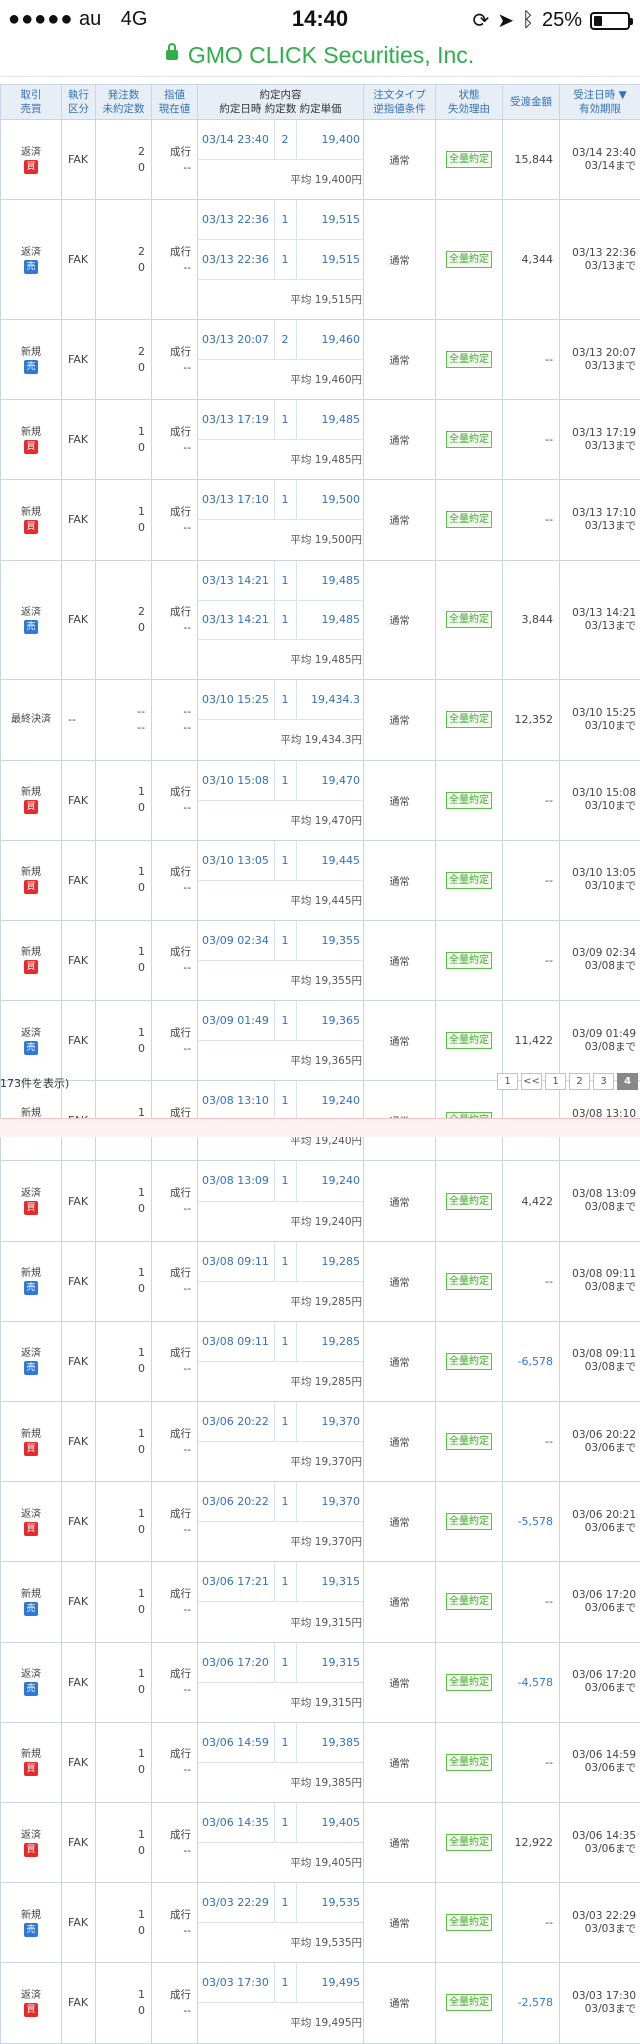 The height and width of the screenshot is (2044, 640). Describe the element at coordinates (281, 1983) in the screenshot. I see `fill-row: 03/03 17:30119,495` at that location.